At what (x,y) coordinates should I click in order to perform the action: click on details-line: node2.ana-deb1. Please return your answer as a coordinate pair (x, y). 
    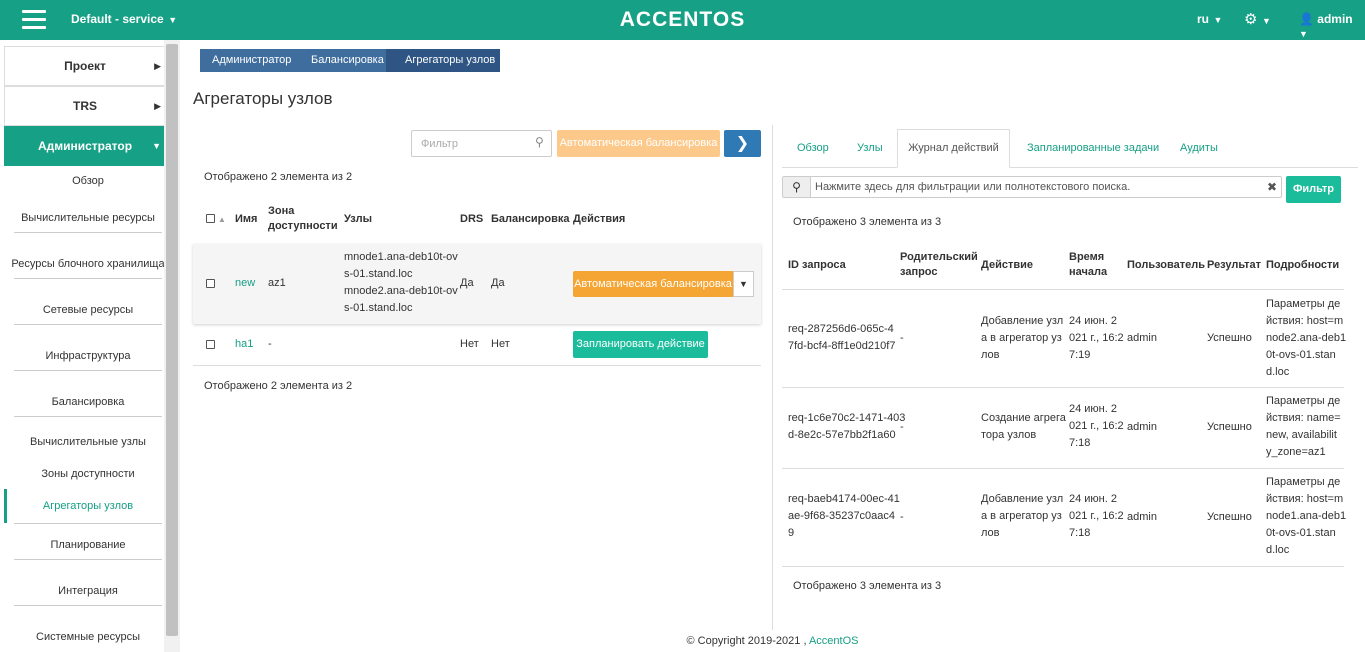
    Looking at the image, I should click on (1306, 338).